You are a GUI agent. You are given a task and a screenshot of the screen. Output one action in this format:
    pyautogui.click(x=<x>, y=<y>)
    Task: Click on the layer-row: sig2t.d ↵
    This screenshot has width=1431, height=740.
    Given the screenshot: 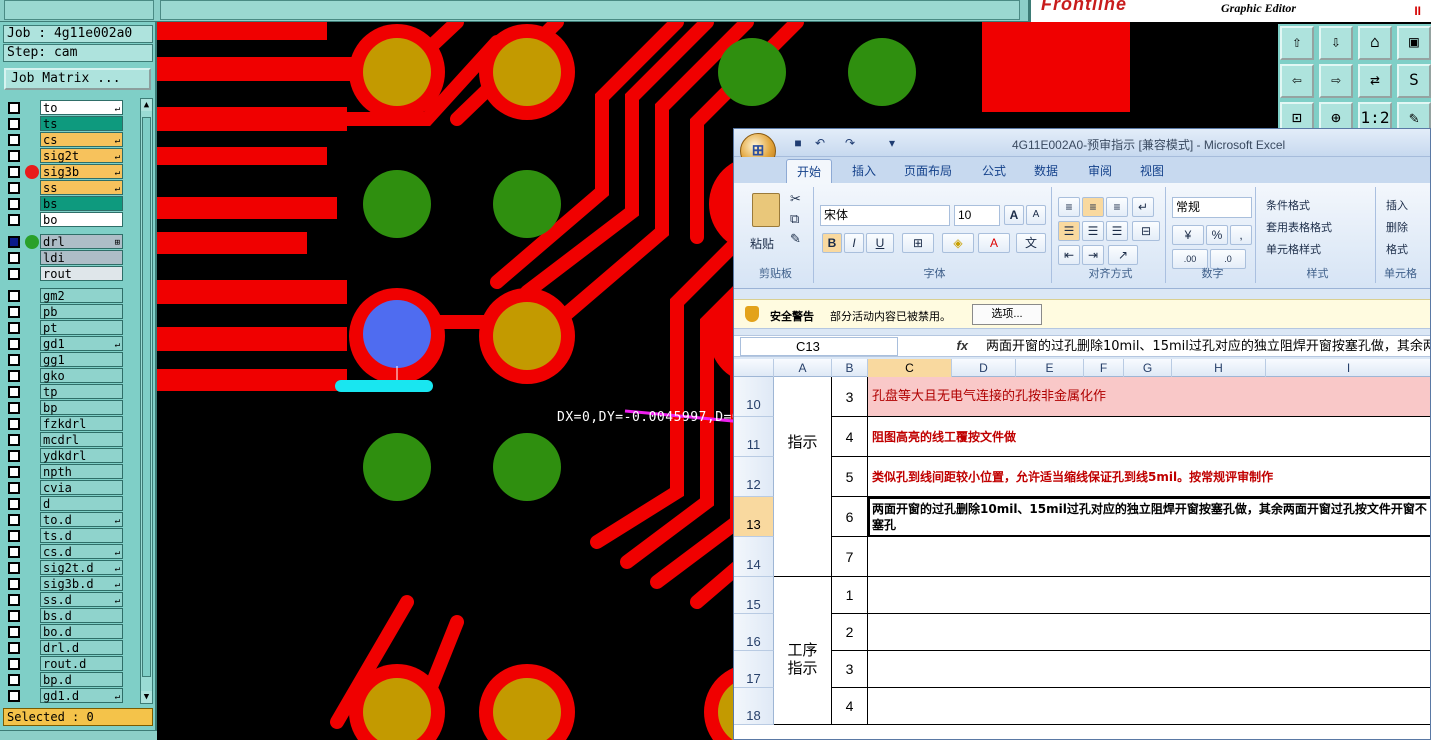 What is the action you would take?
    pyautogui.click(x=71, y=568)
    